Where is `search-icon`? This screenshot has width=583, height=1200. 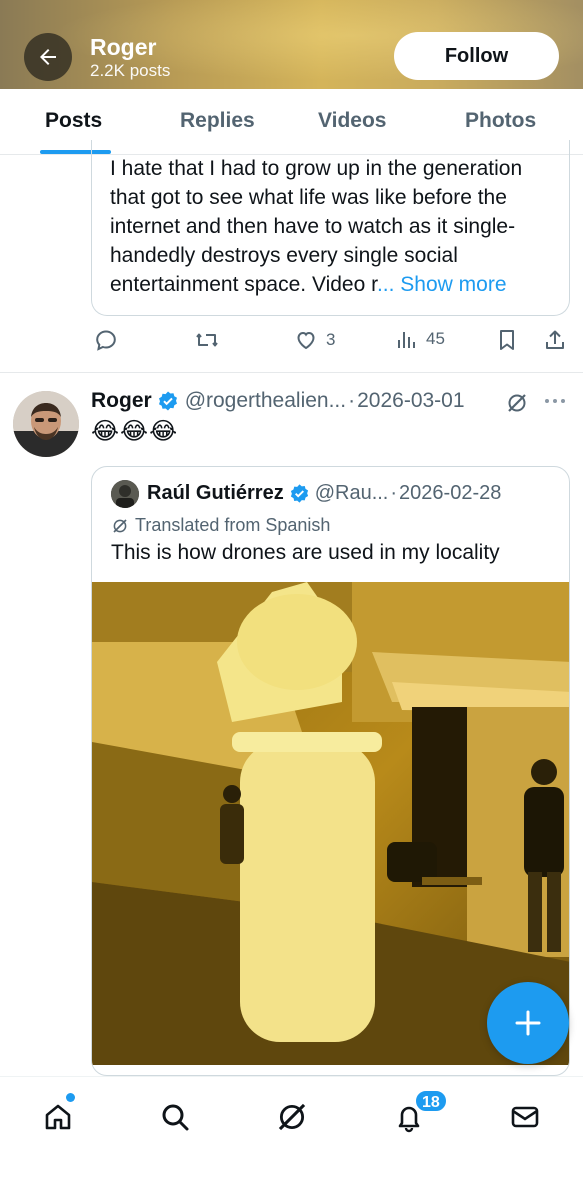
search-icon is located at coordinates (175, 1117).